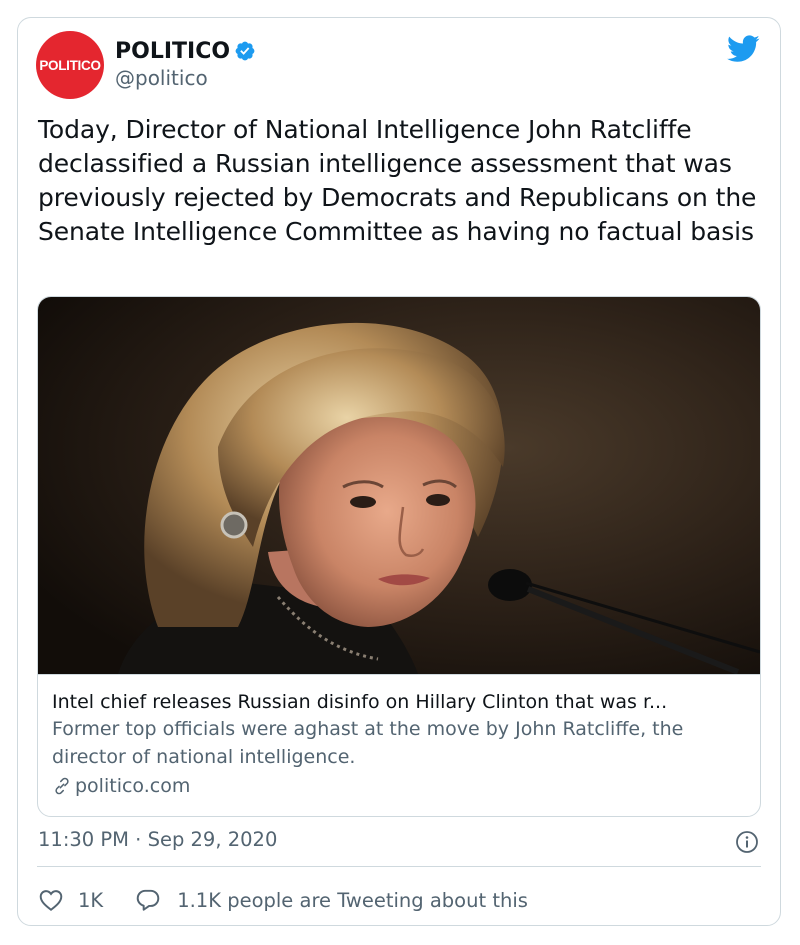 Image resolution: width=800 pixels, height=945 pixels. I want to click on author-handle: @politico, so click(161, 78).